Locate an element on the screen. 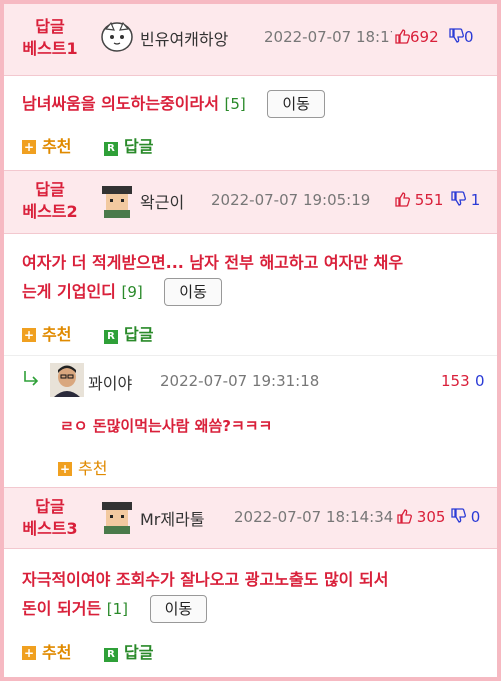 The image size is (501, 681). best-badge: 답글 베스트2 is located at coordinates (50, 200).